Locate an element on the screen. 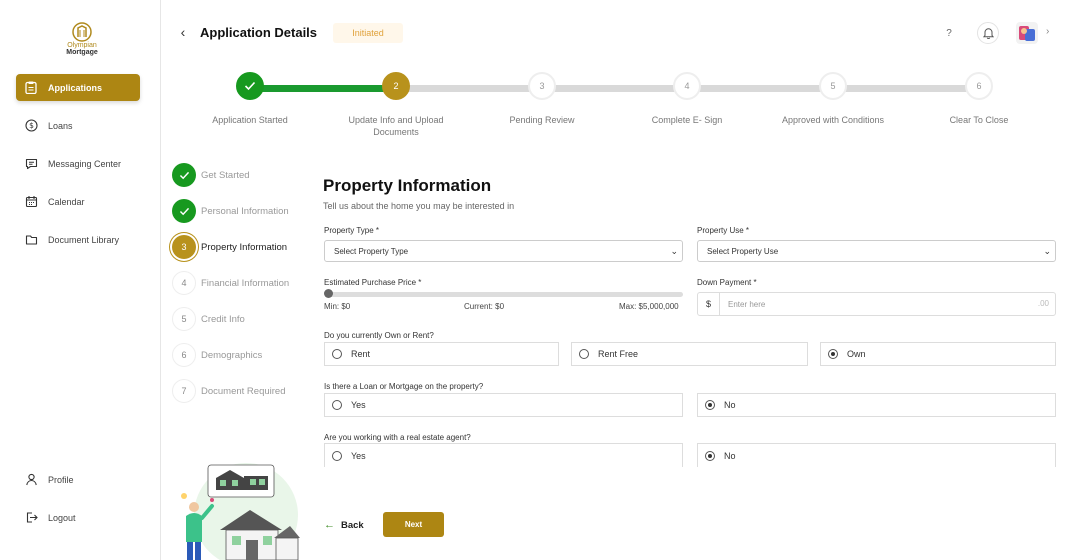  account-chevron-icon: › is located at coordinates (1047, 31).